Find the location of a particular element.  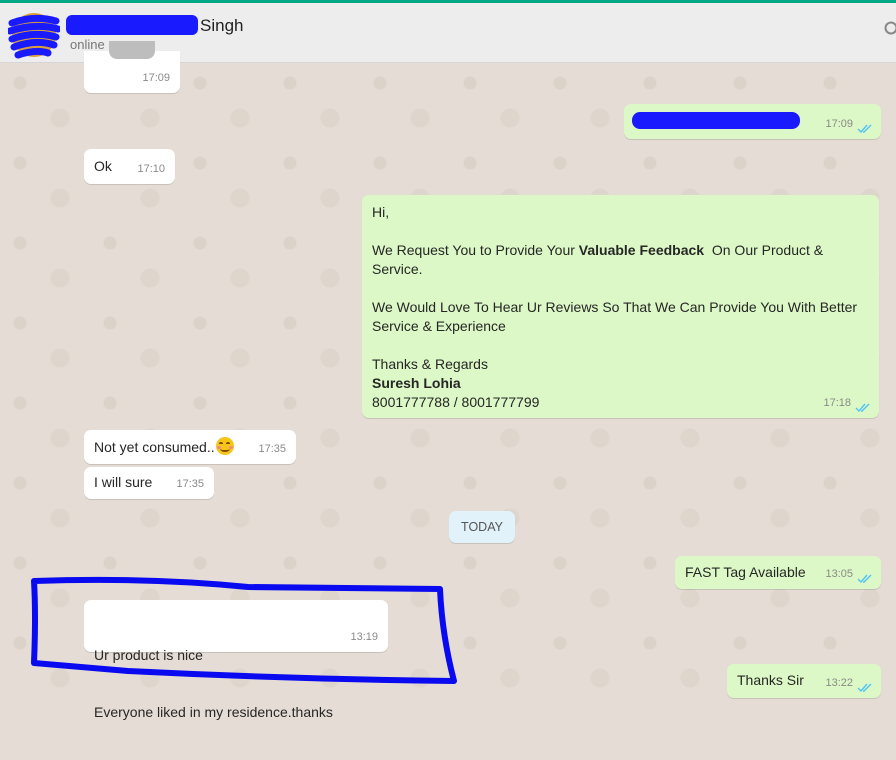

message-time: 17:10 is located at coordinates (151, 169).